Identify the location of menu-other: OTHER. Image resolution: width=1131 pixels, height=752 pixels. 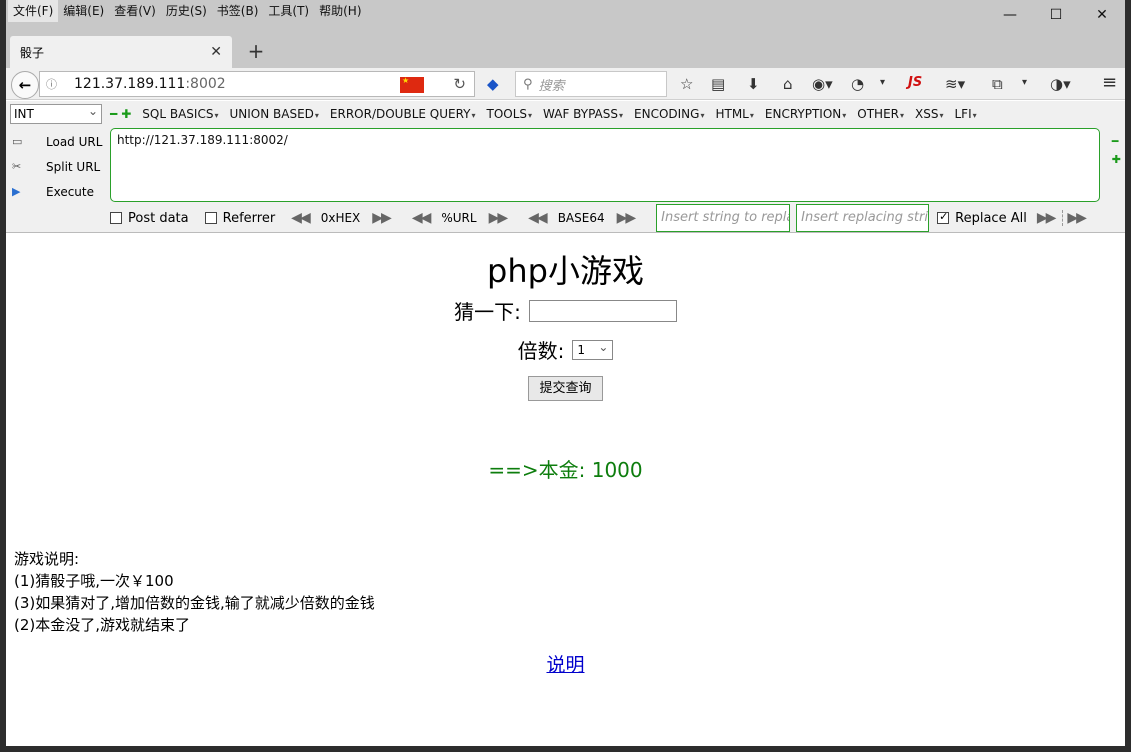
(880, 114).